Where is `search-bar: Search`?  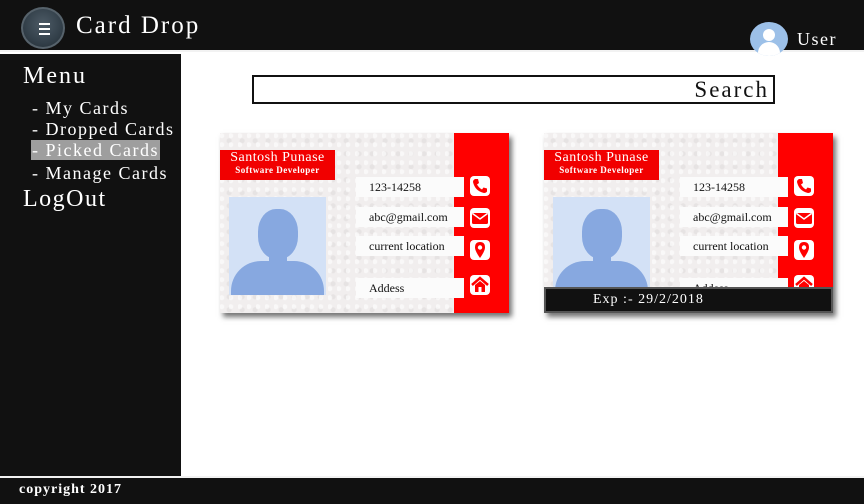 search-bar: Search is located at coordinates (513, 89).